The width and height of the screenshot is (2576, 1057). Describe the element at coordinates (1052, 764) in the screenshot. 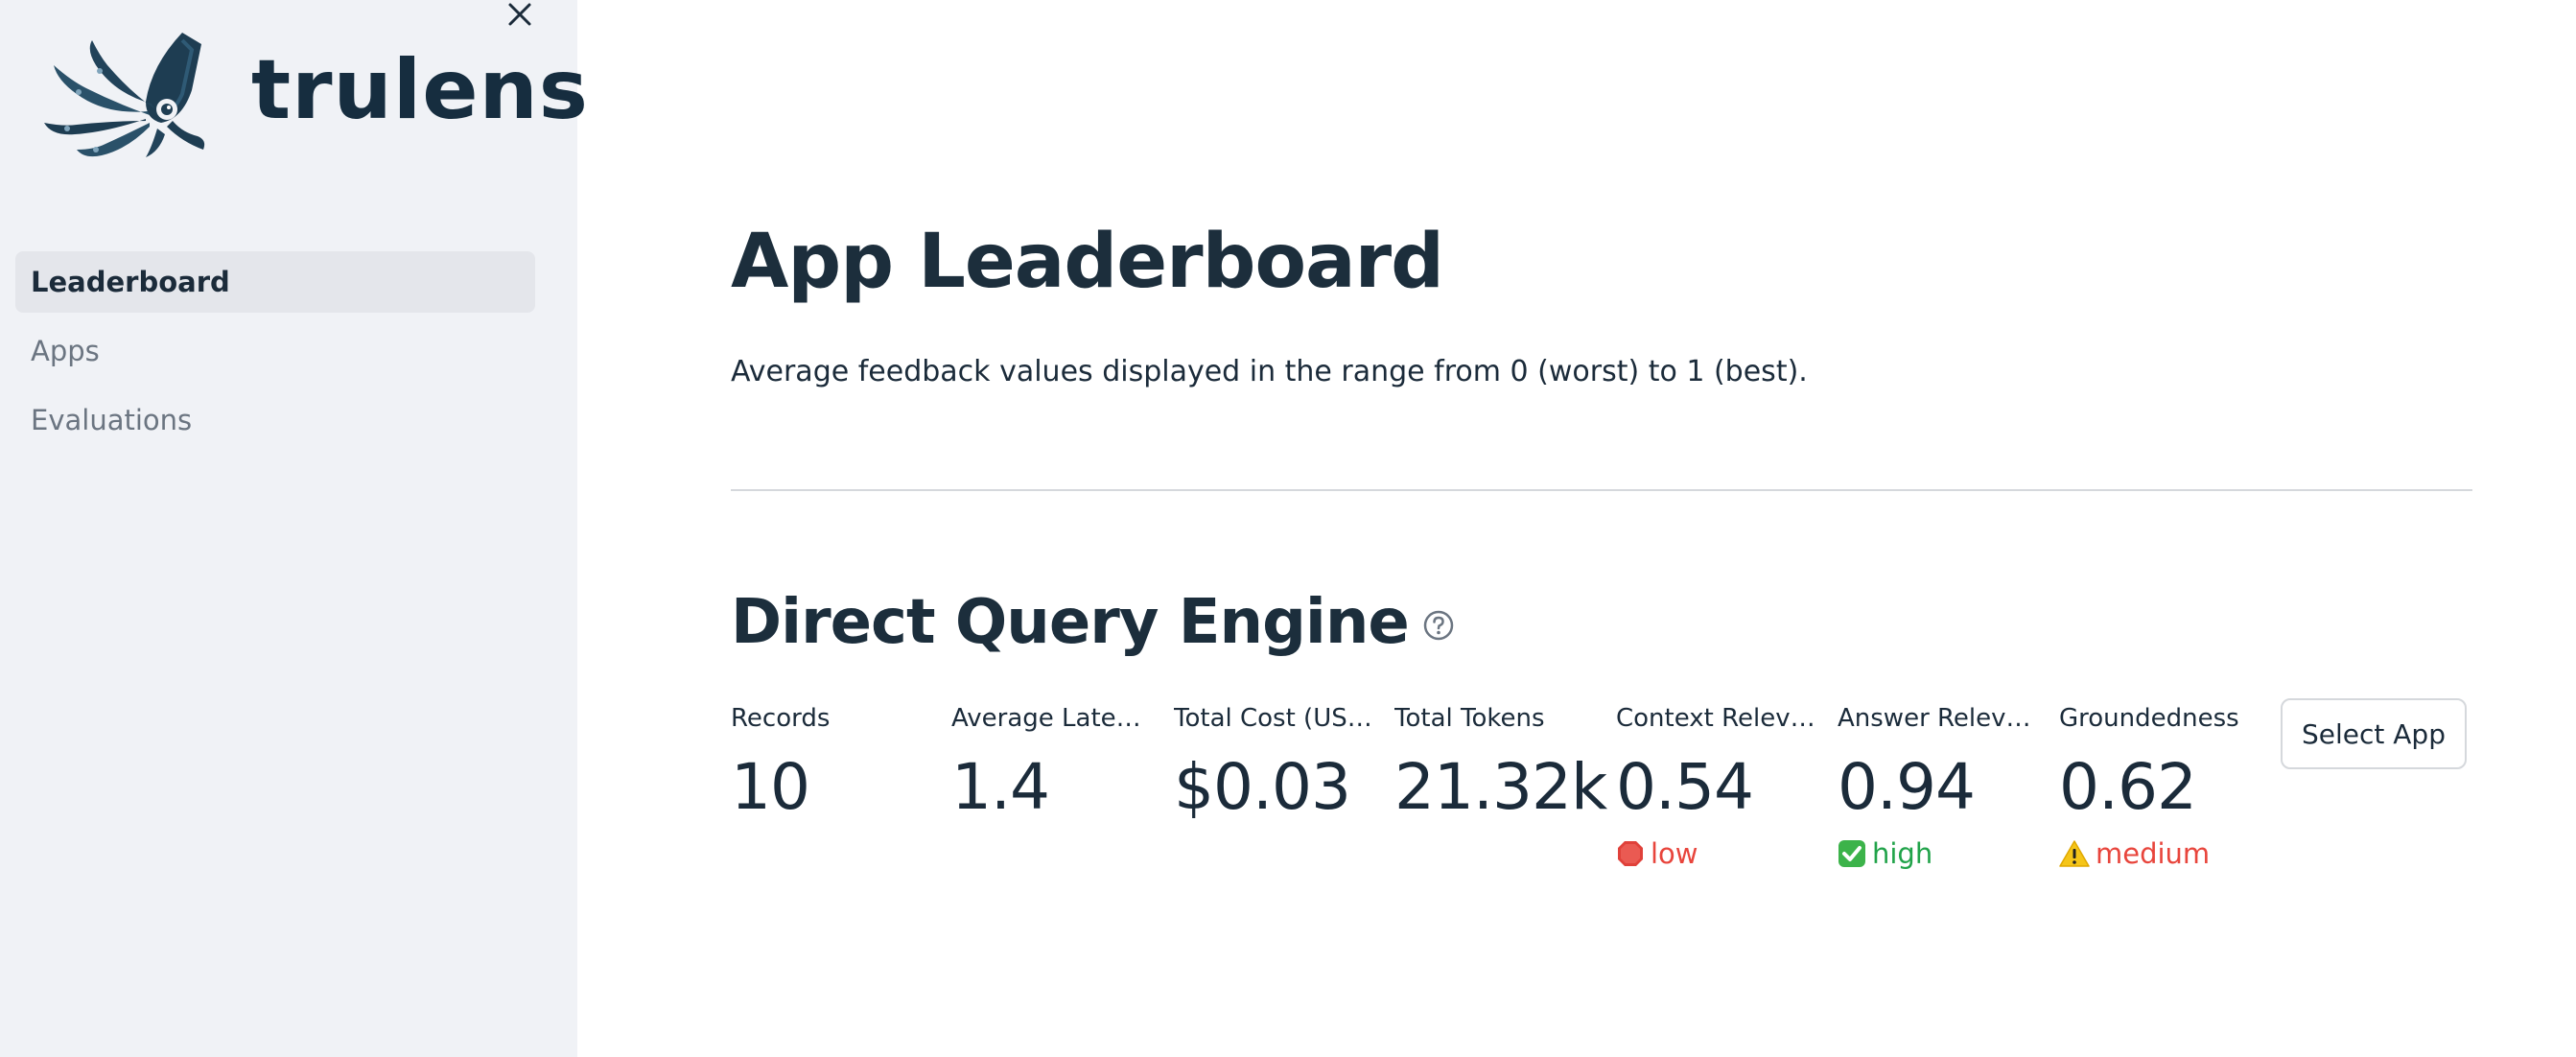

I see `metric-average-latency: Average Laten… 1.4` at that location.